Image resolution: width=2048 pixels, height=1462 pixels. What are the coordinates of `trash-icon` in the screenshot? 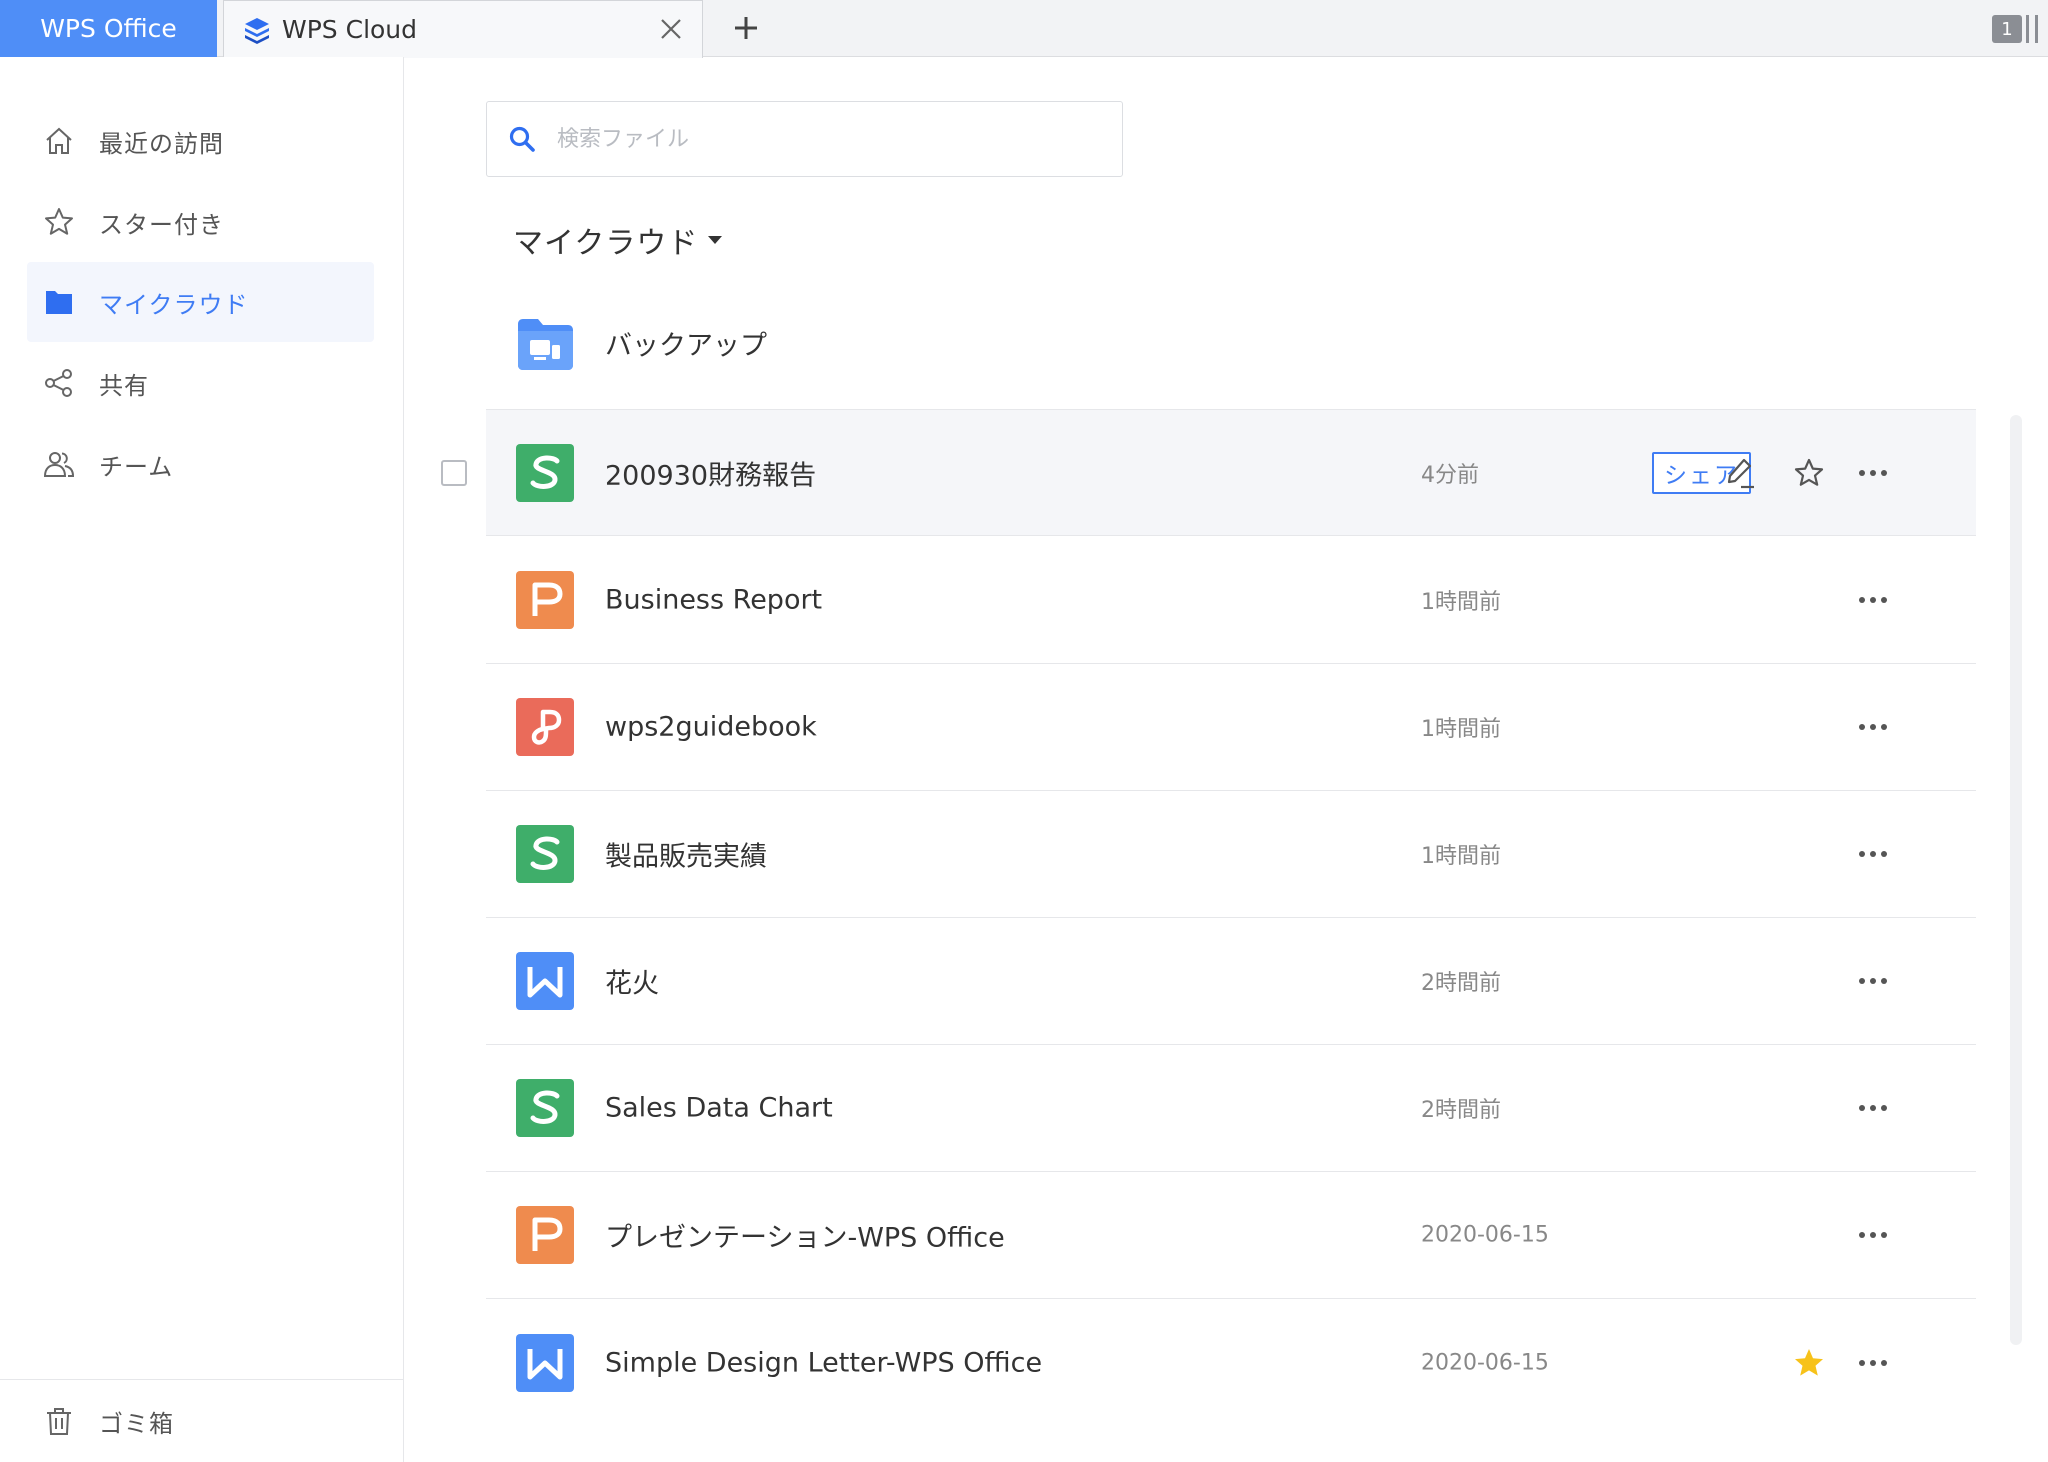 It's located at (59, 1421).